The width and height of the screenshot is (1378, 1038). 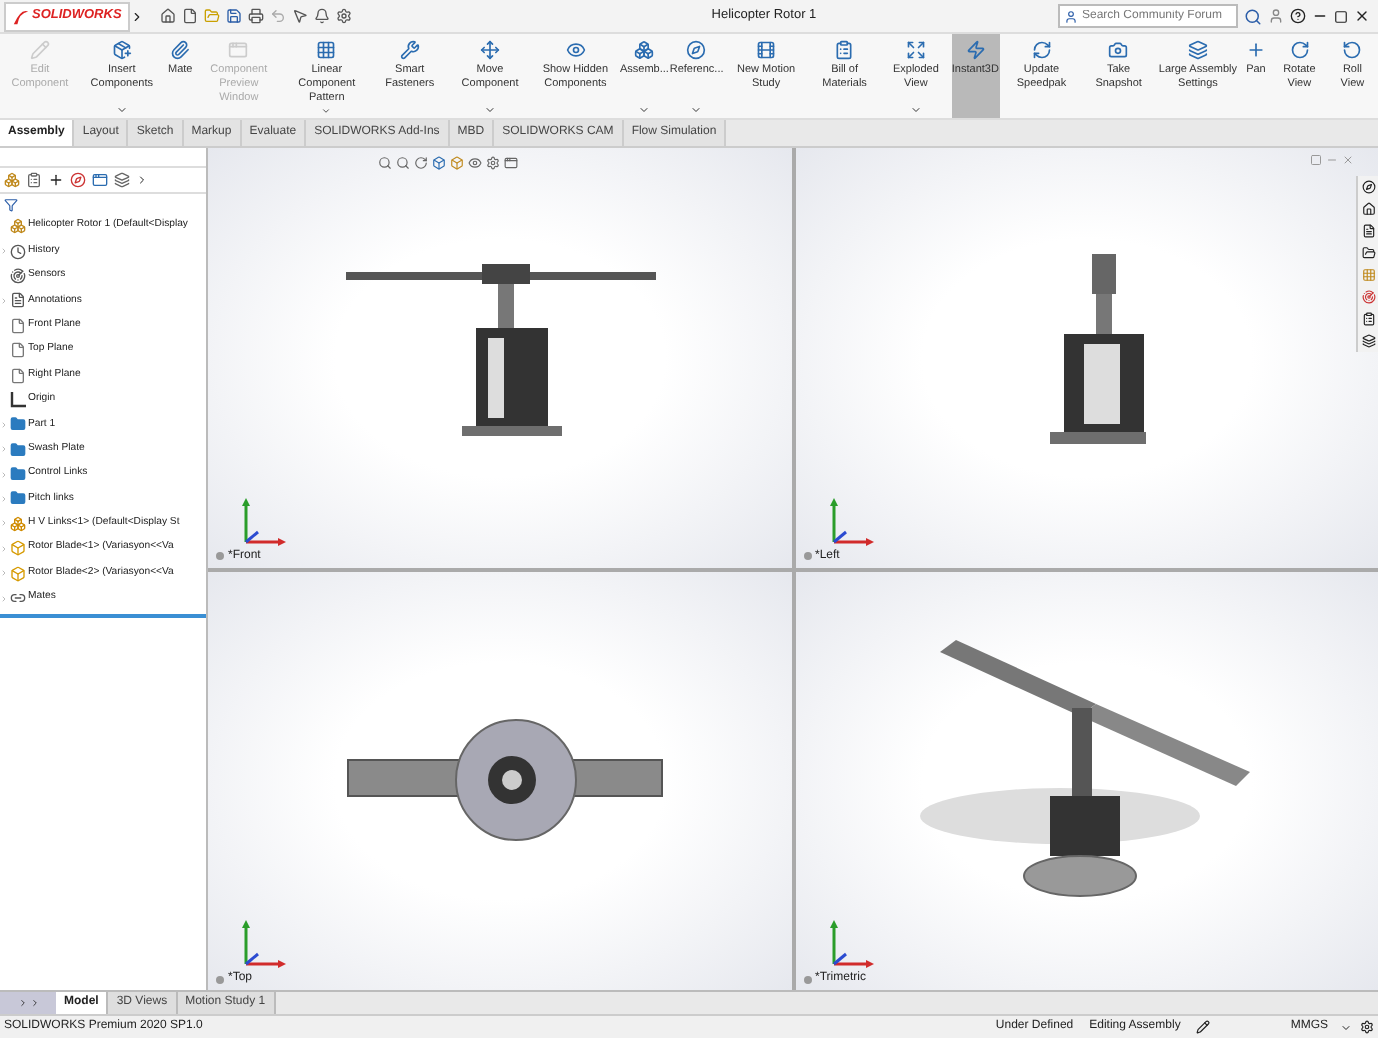 What do you see at coordinates (1041, 50) in the screenshot?
I see `refresh-icon` at bounding box center [1041, 50].